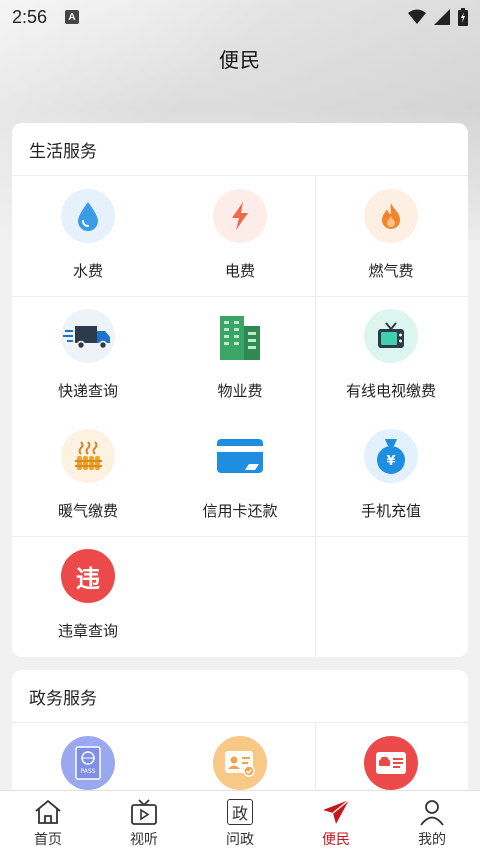  What do you see at coordinates (390, 511) in the screenshot?
I see `service-label: 手机充值` at bounding box center [390, 511].